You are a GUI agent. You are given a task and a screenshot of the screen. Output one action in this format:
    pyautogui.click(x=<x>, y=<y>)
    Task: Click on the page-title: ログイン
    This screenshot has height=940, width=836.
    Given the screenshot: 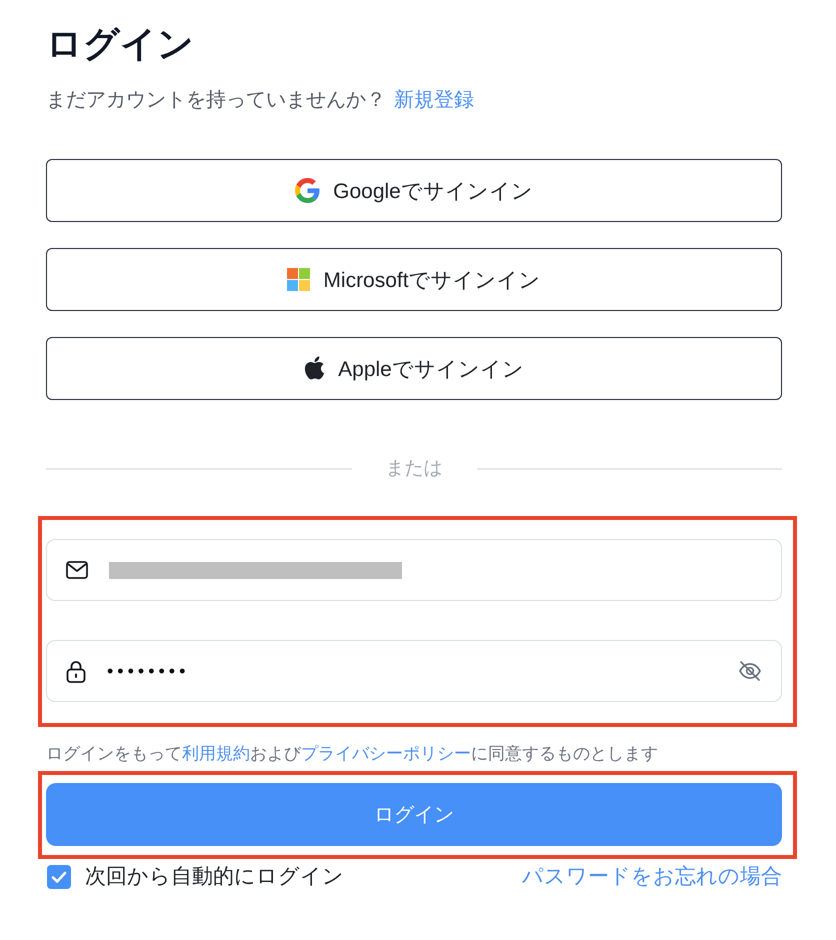 What is the action you would take?
    pyautogui.click(x=120, y=43)
    